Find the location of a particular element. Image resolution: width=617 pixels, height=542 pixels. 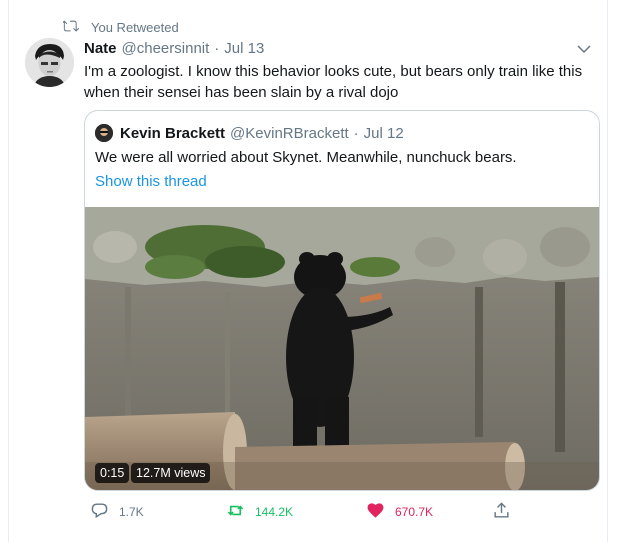

share-button is located at coordinates (501, 512).